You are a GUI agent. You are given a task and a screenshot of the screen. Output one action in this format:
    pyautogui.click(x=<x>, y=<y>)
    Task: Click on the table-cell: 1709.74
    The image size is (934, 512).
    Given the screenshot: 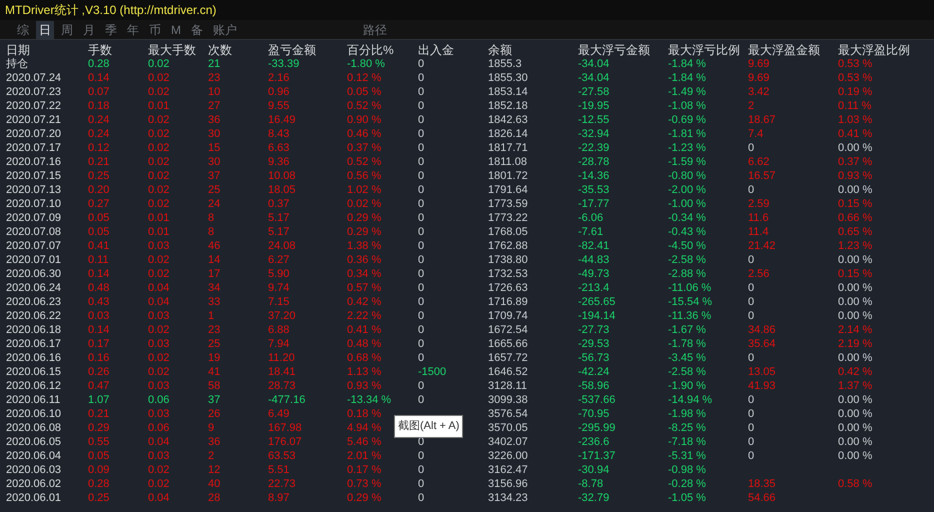 What is the action you would take?
    pyautogui.click(x=508, y=316)
    